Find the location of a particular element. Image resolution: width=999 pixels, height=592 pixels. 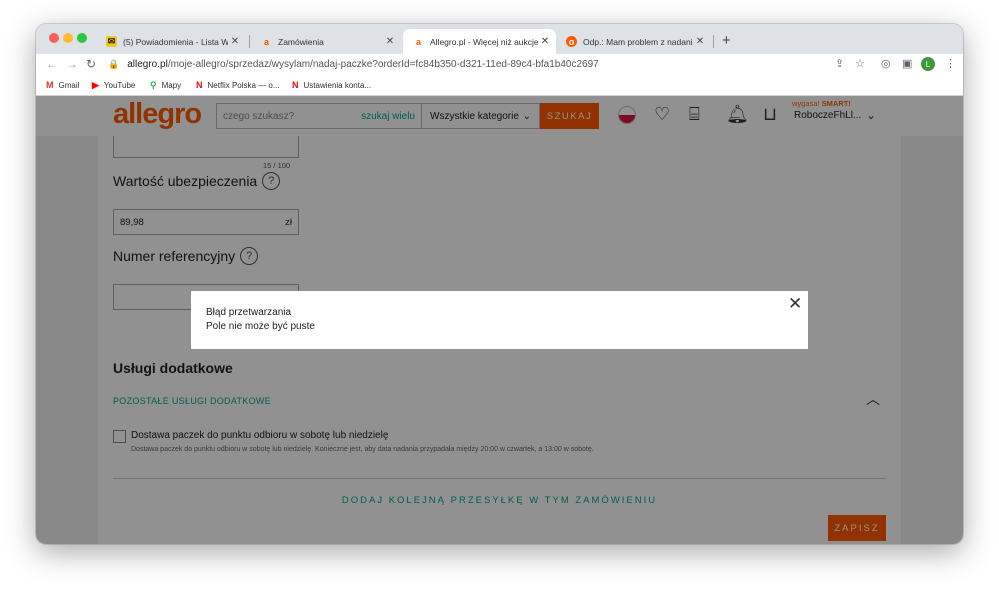

extension-icon: ◎ is located at coordinates (886, 63).